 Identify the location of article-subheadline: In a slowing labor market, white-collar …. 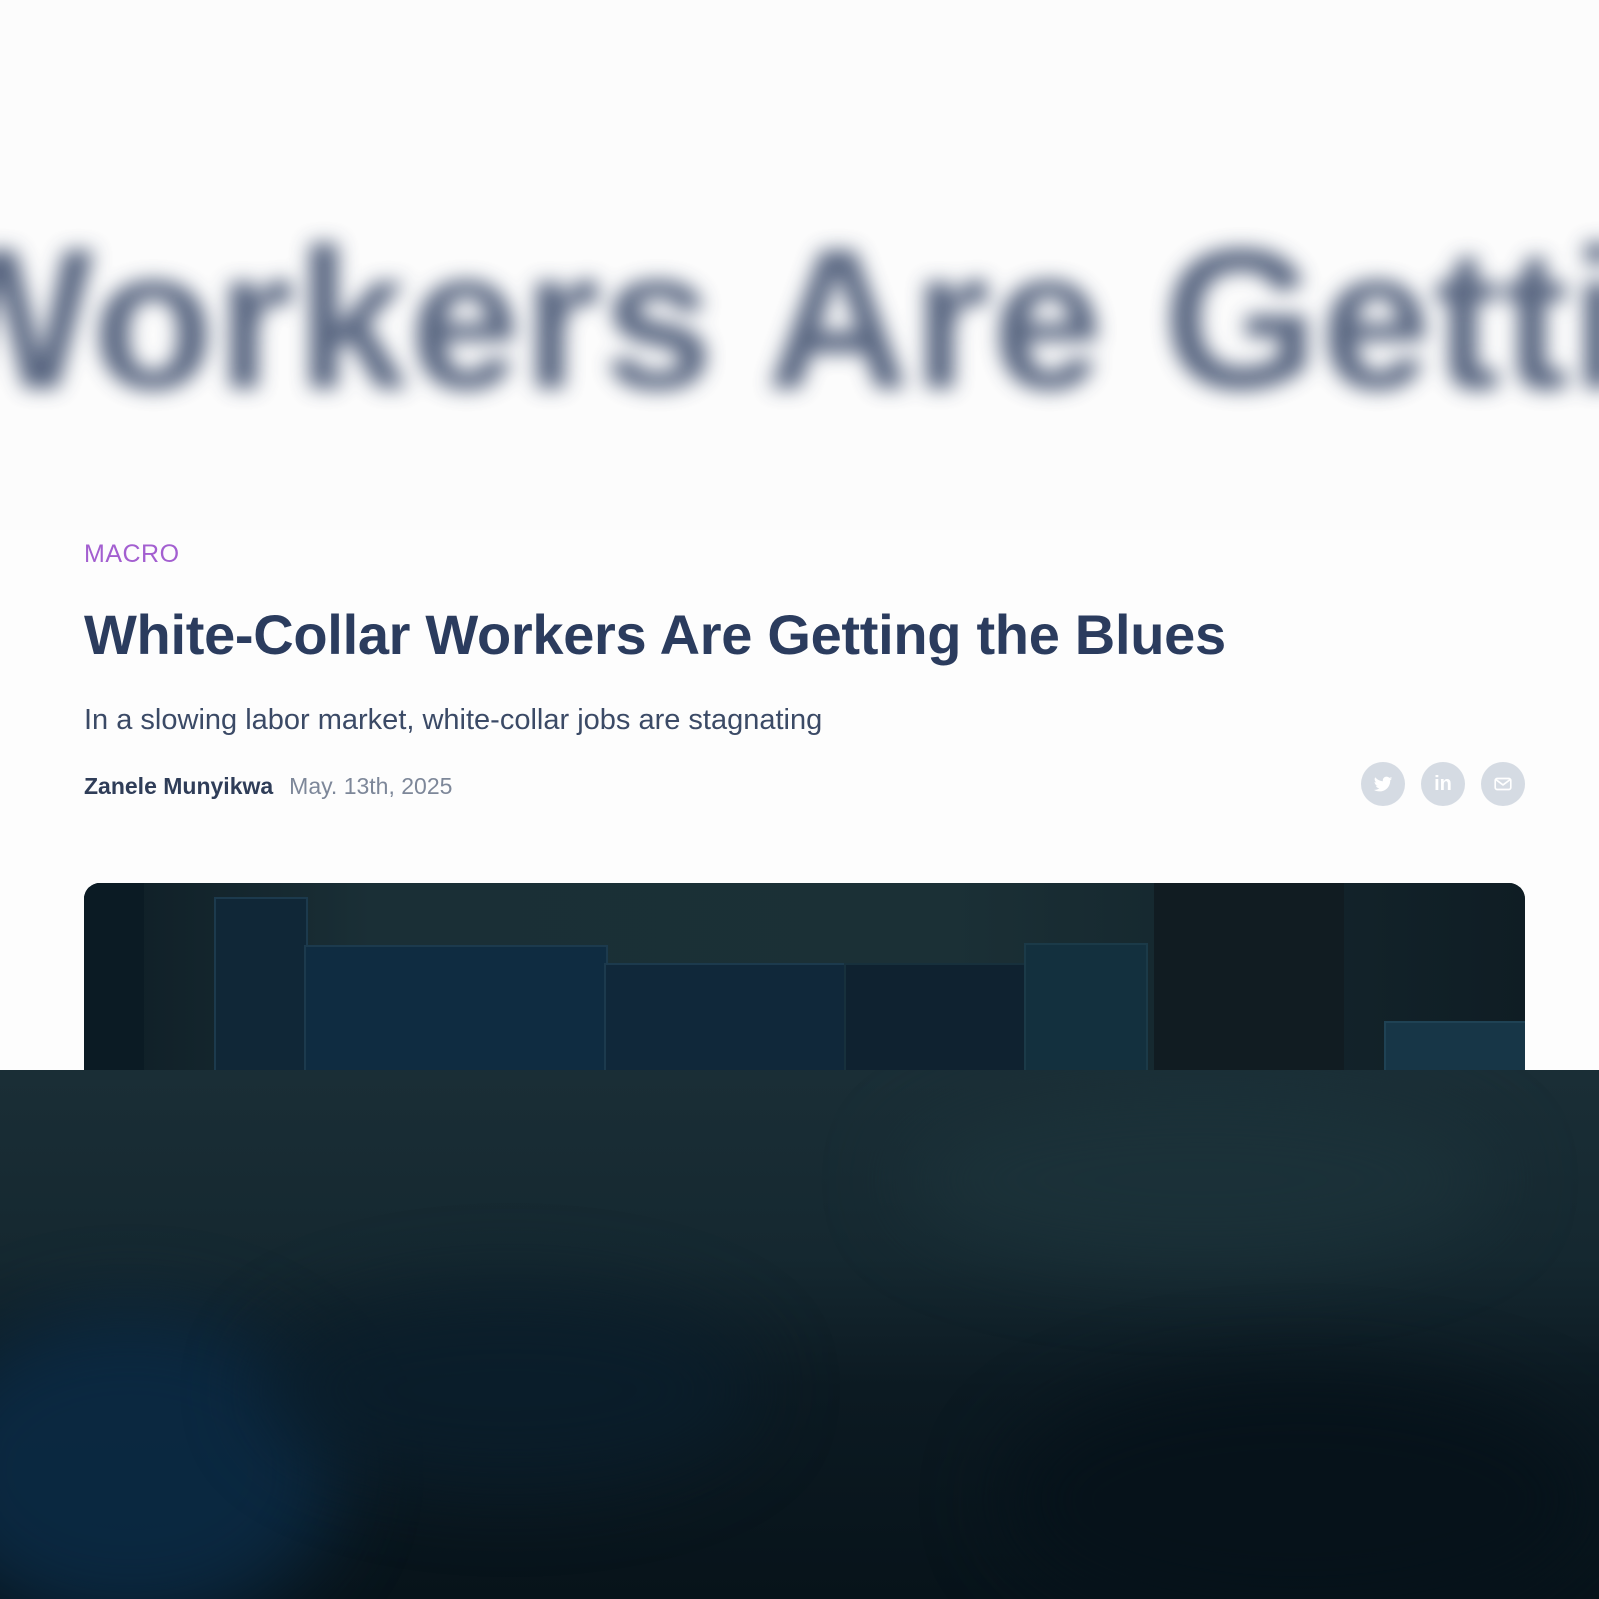
(453, 720).